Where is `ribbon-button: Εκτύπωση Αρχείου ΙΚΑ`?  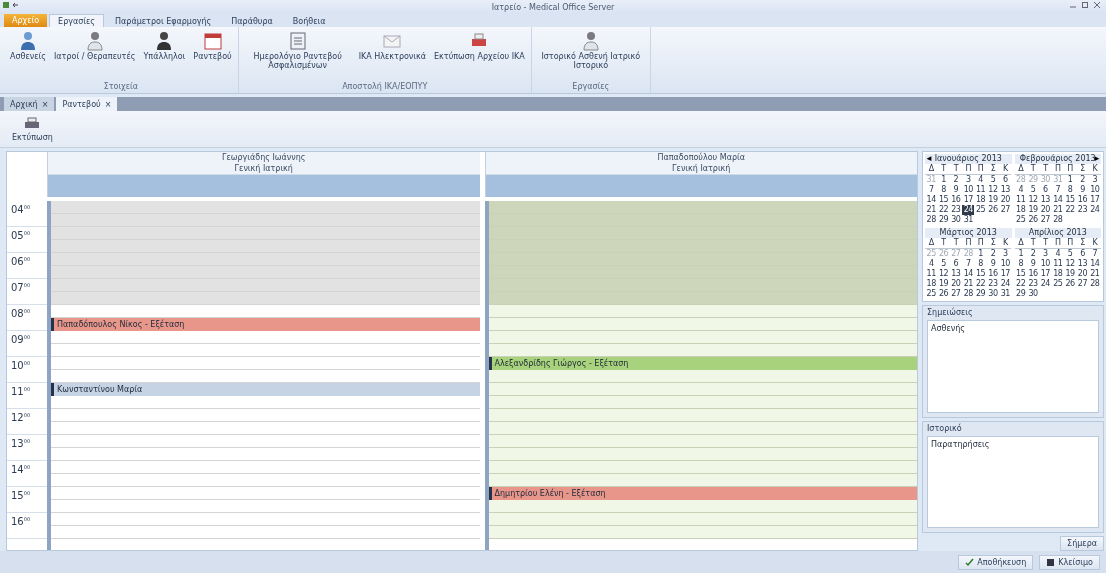 ribbon-button: Εκτύπωση Αρχείου ΙΚΑ is located at coordinates (479, 55).